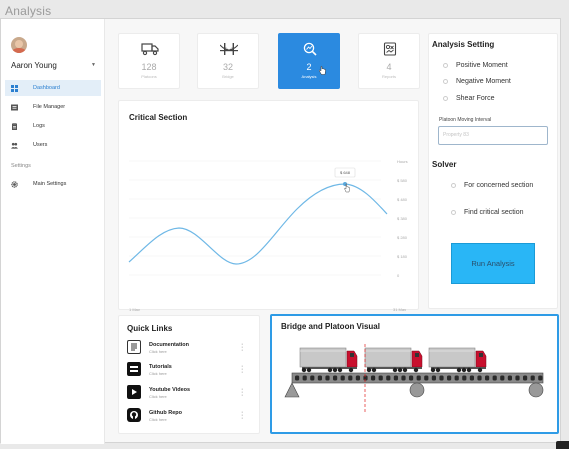 The image size is (569, 449). What do you see at coordinates (493, 135) in the screenshot?
I see `interval-input: Property 83` at bounding box center [493, 135].